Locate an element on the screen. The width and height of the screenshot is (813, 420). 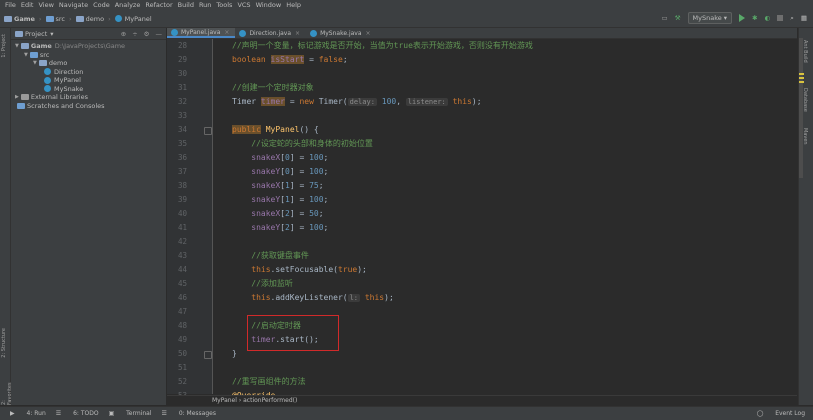
editor-tab-label: MySnake.java is located at coordinates (341, 33).